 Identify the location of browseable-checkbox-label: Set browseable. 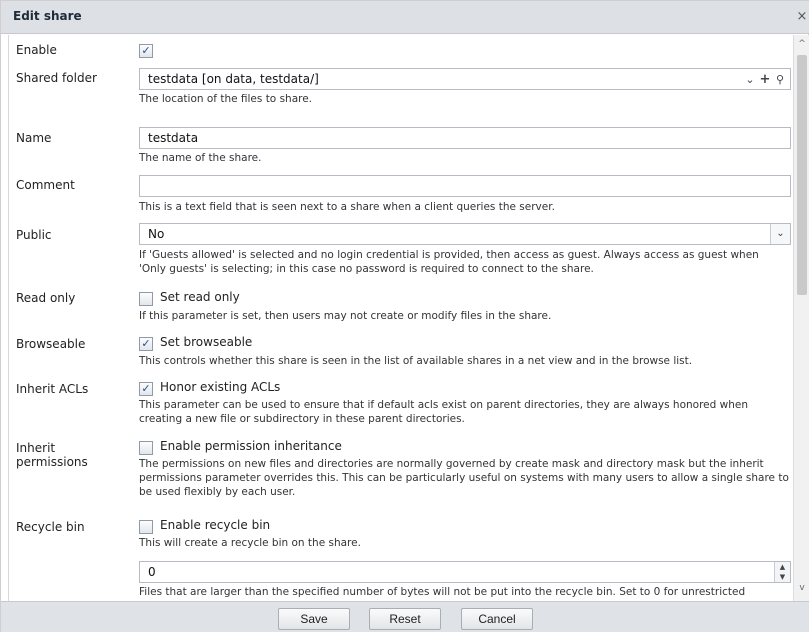
(206, 342).